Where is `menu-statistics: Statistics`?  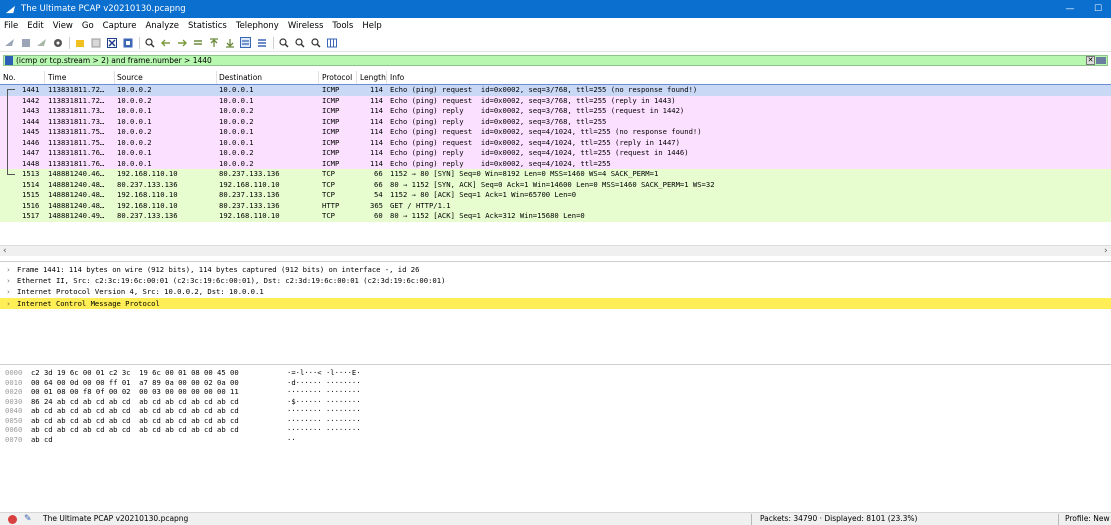
menu-statistics: Statistics is located at coordinates (207, 26).